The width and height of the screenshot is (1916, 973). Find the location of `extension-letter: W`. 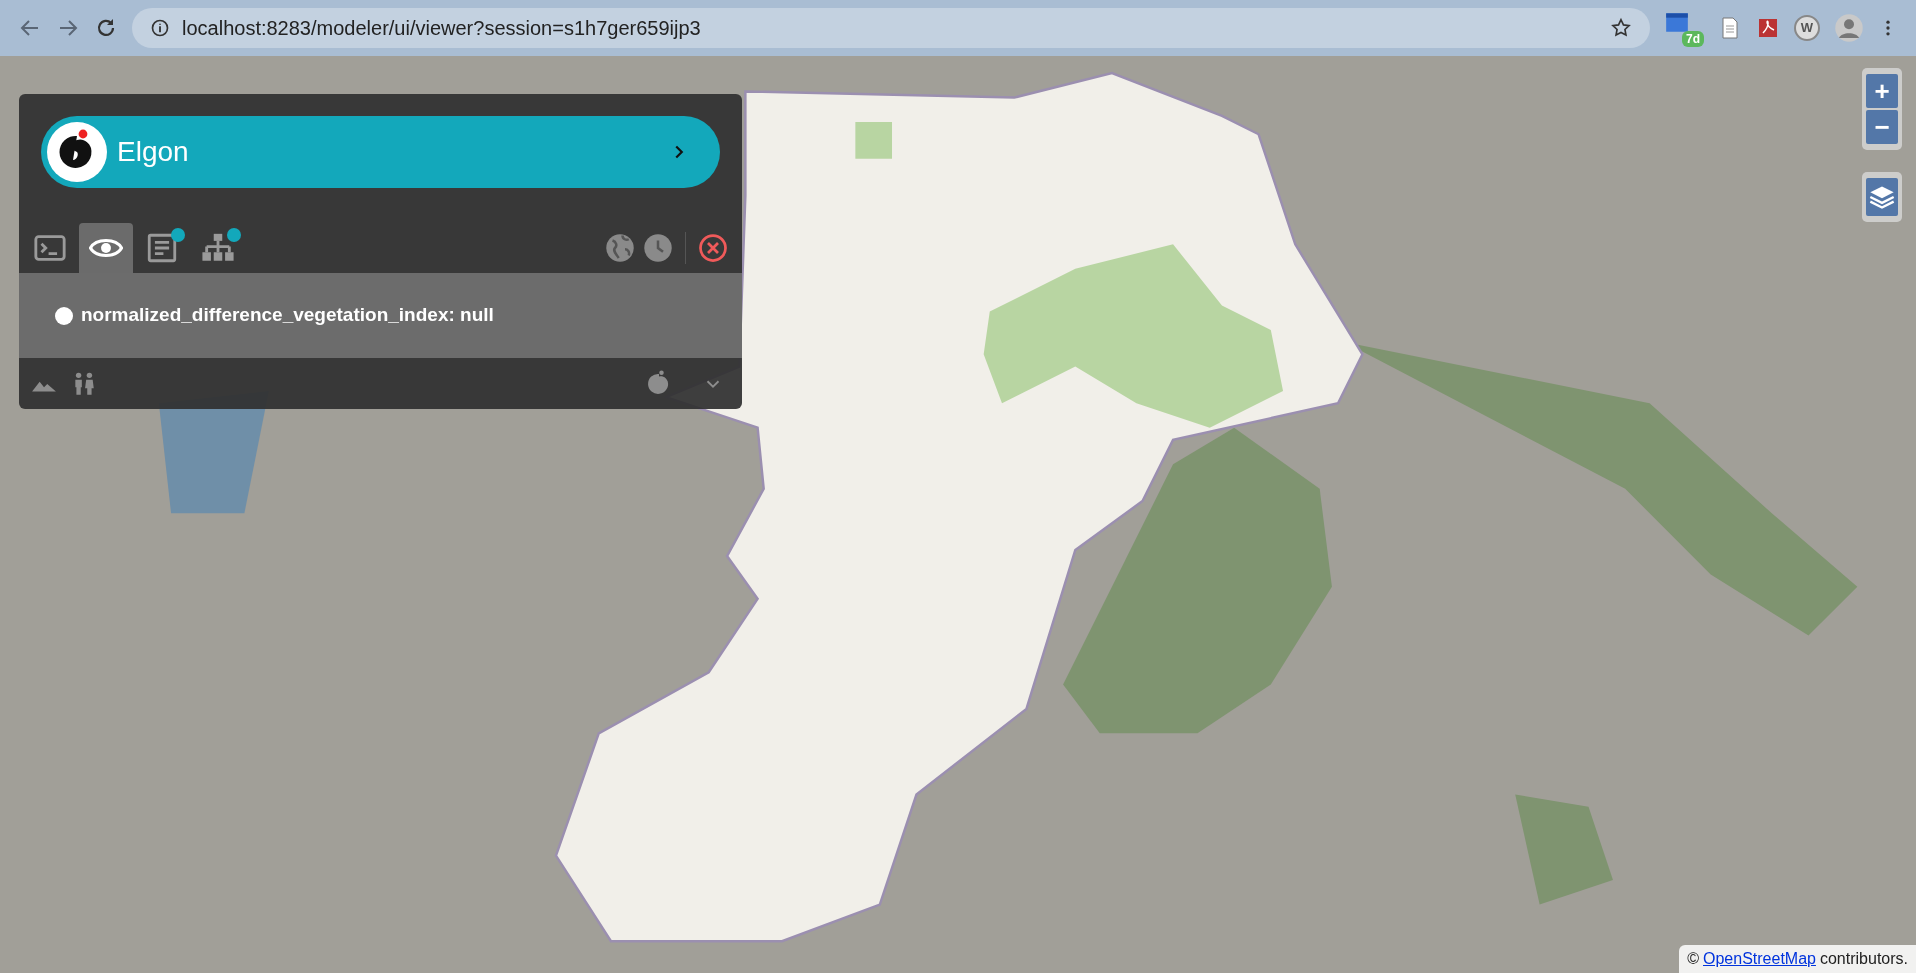

extension-letter: W is located at coordinates (1807, 28).